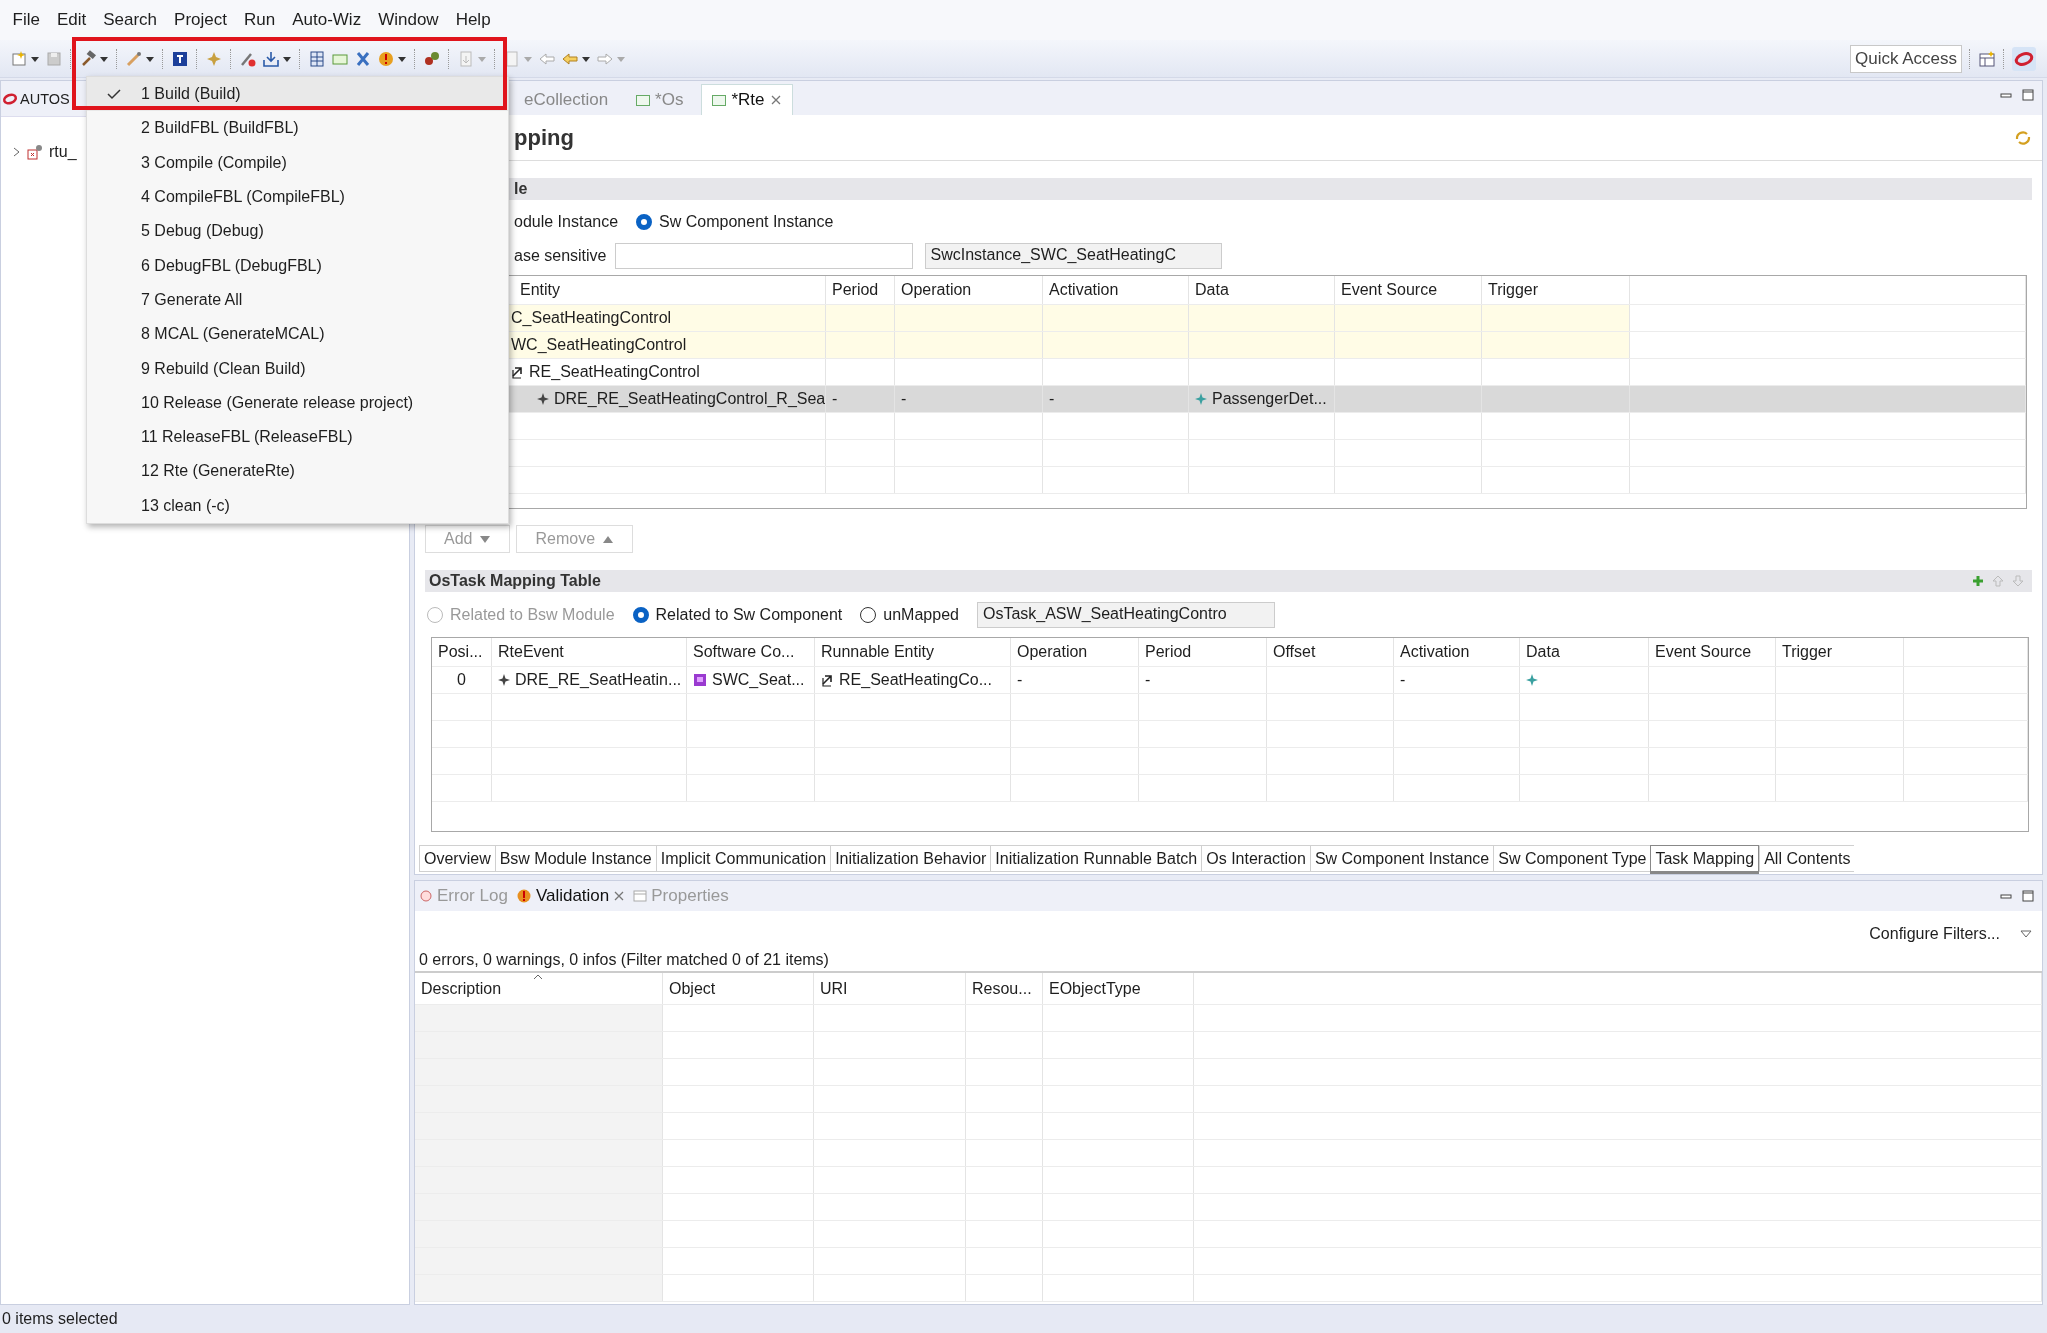  What do you see at coordinates (521, 189) in the screenshot?
I see `section-title: le` at bounding box center [521, 189].